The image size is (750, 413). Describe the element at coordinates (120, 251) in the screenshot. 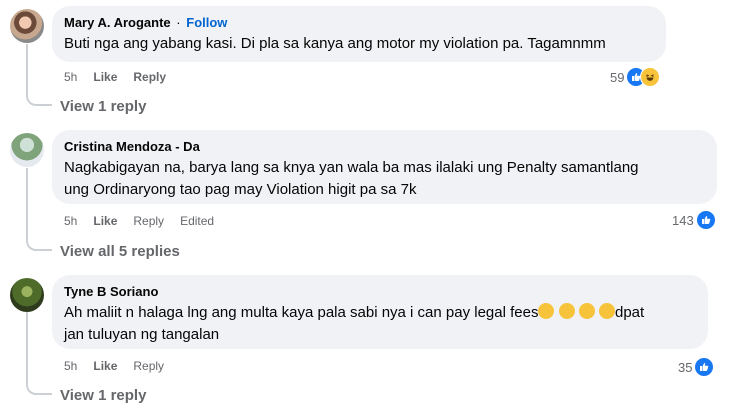

I see `view-replies-link: View all 5 replies` at that location.